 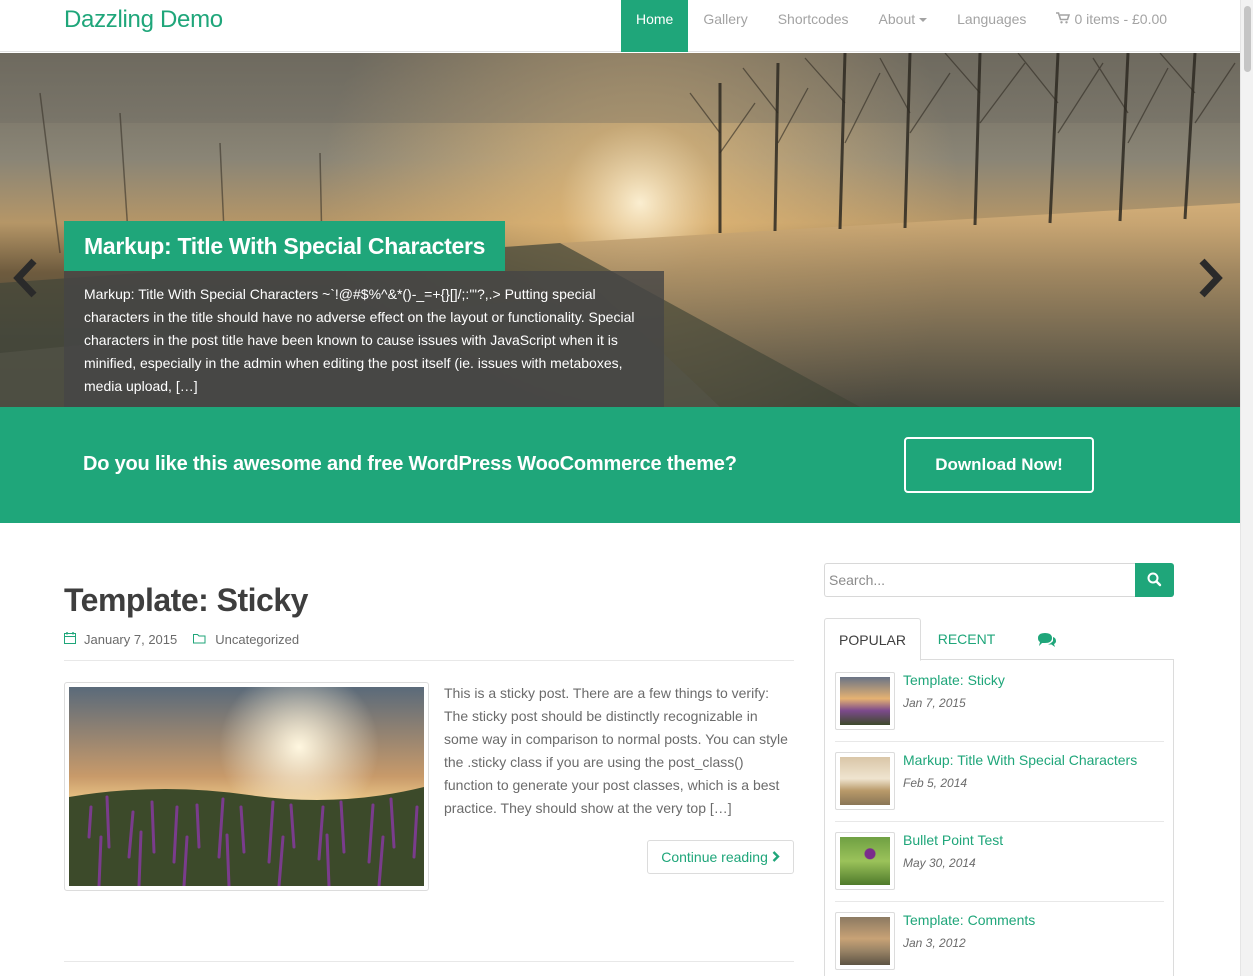 I want to click on continue-reading-button: Continue reading, so click(x=720, y=857).